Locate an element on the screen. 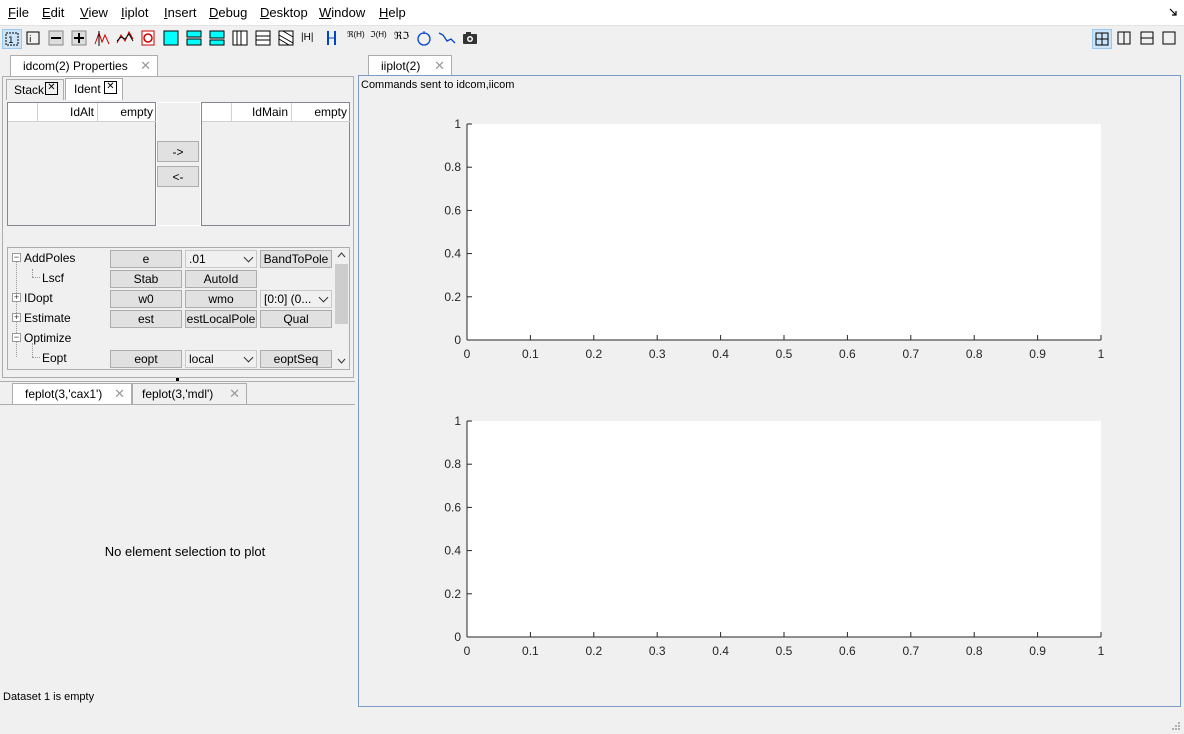 The height and width of the screenshot is (734, 1184). resize-grip-icon is located at coordinates (1176, 726).